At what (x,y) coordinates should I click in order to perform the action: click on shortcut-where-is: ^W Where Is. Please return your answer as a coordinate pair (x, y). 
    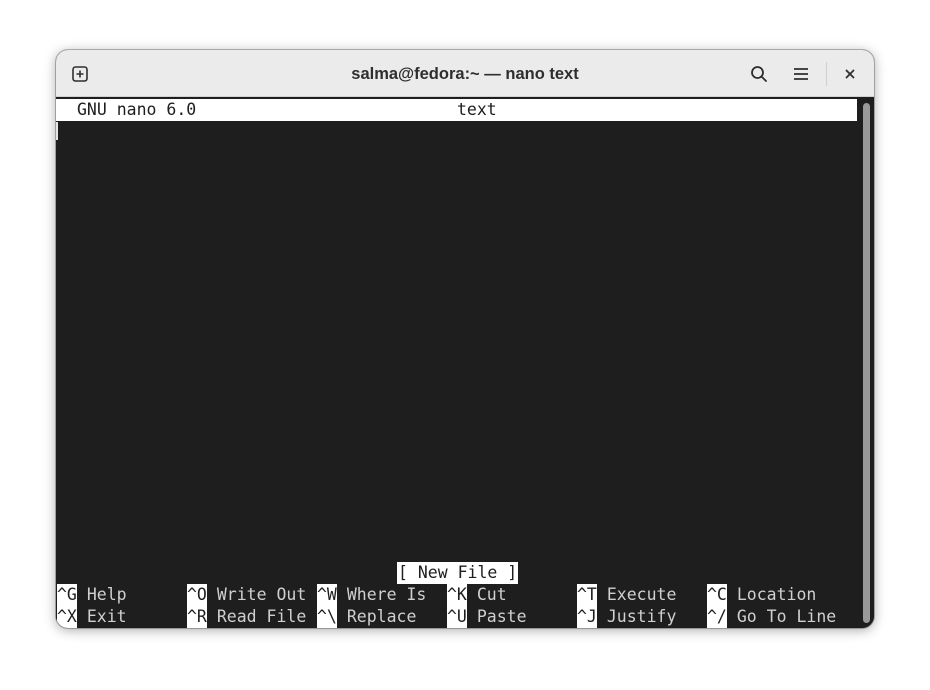
    Looking at the image, I should click on (371, 595).